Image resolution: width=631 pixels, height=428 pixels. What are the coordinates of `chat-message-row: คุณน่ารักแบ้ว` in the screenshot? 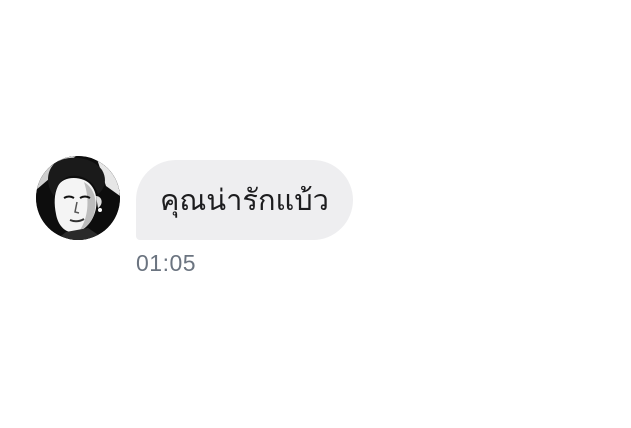 It's located at (236, 201).